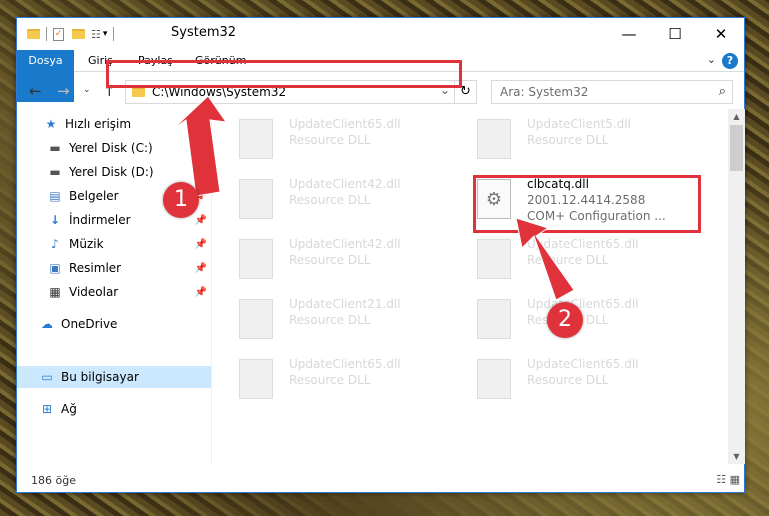  I want to click on download-icon: ↓, so click(55, 220).